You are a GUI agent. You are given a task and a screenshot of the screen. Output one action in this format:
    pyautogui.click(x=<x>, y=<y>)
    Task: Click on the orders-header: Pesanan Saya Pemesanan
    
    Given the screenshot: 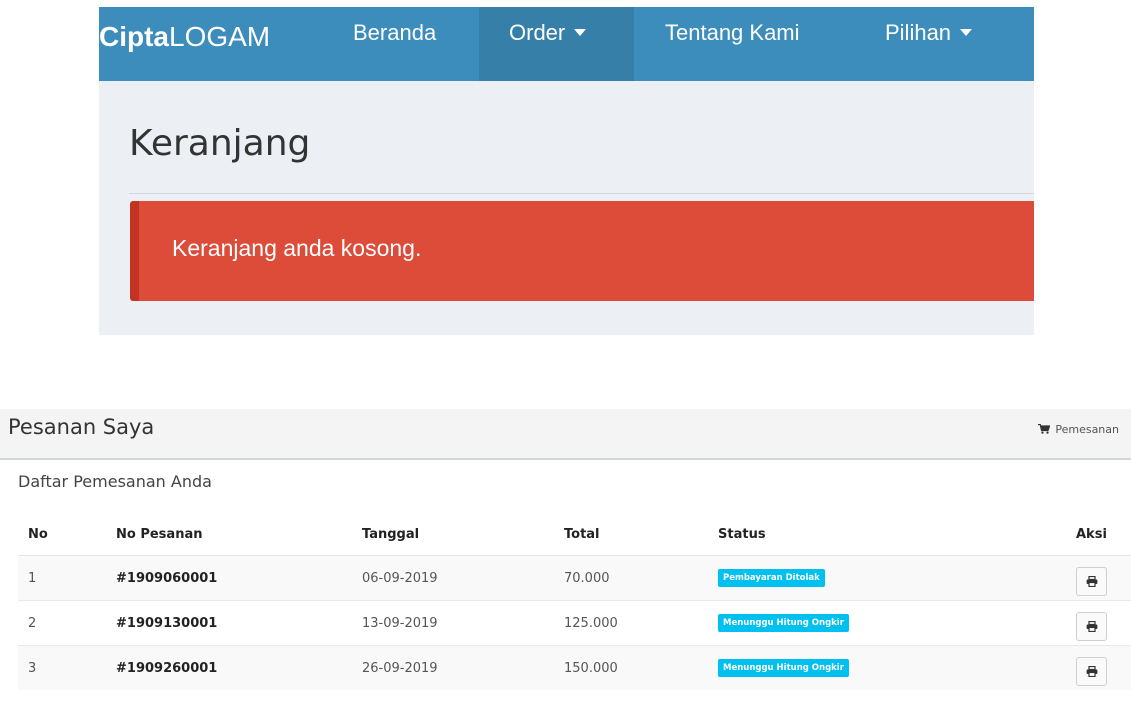 What is the action you would take?
    pyautogui.click(x=565, y=434)
    